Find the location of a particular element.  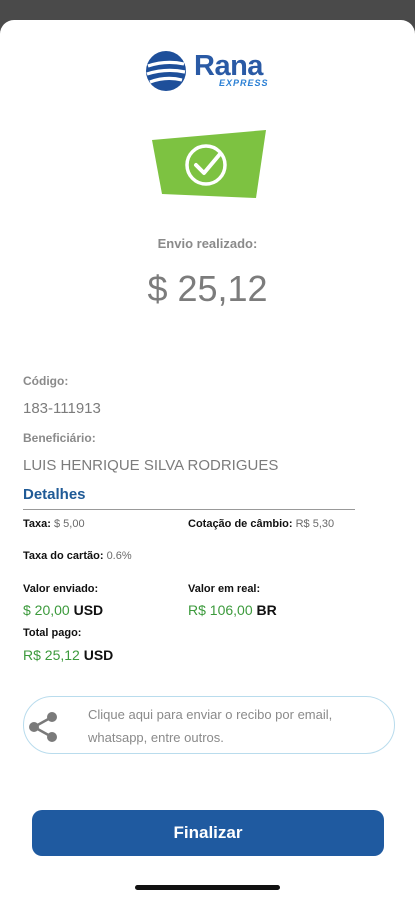

taxa-value: $ 5,00 is located at coordinates (69, 524).